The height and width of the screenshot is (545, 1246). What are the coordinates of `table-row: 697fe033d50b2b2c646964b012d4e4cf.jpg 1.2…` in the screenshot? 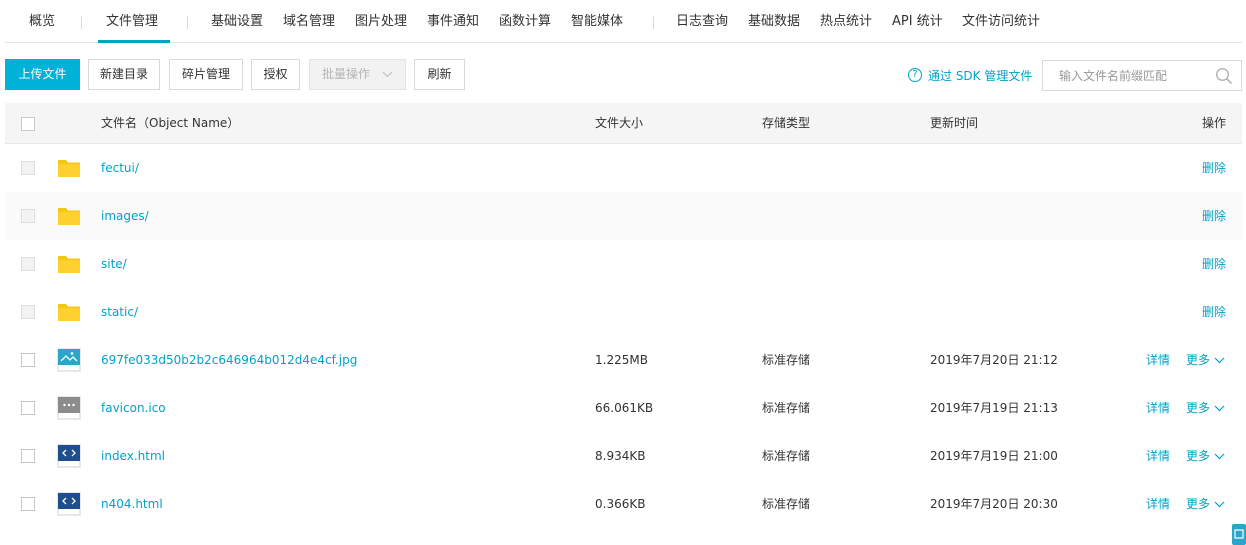 It's located at (623, 360).